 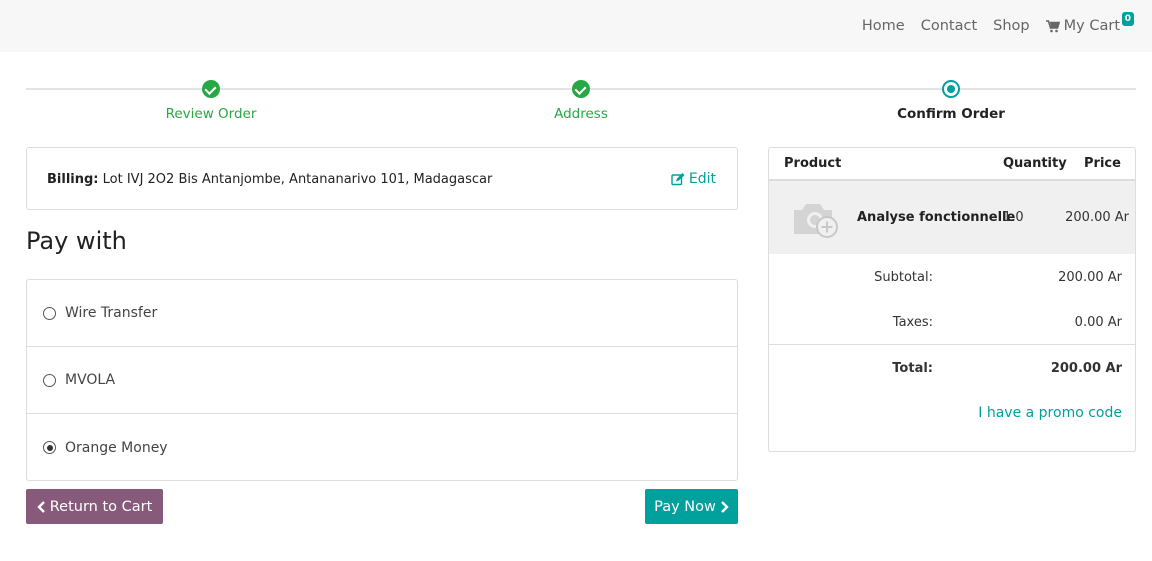 I want to click on taxes-value: 0.00 Ar, so click(x=1098, y=322).